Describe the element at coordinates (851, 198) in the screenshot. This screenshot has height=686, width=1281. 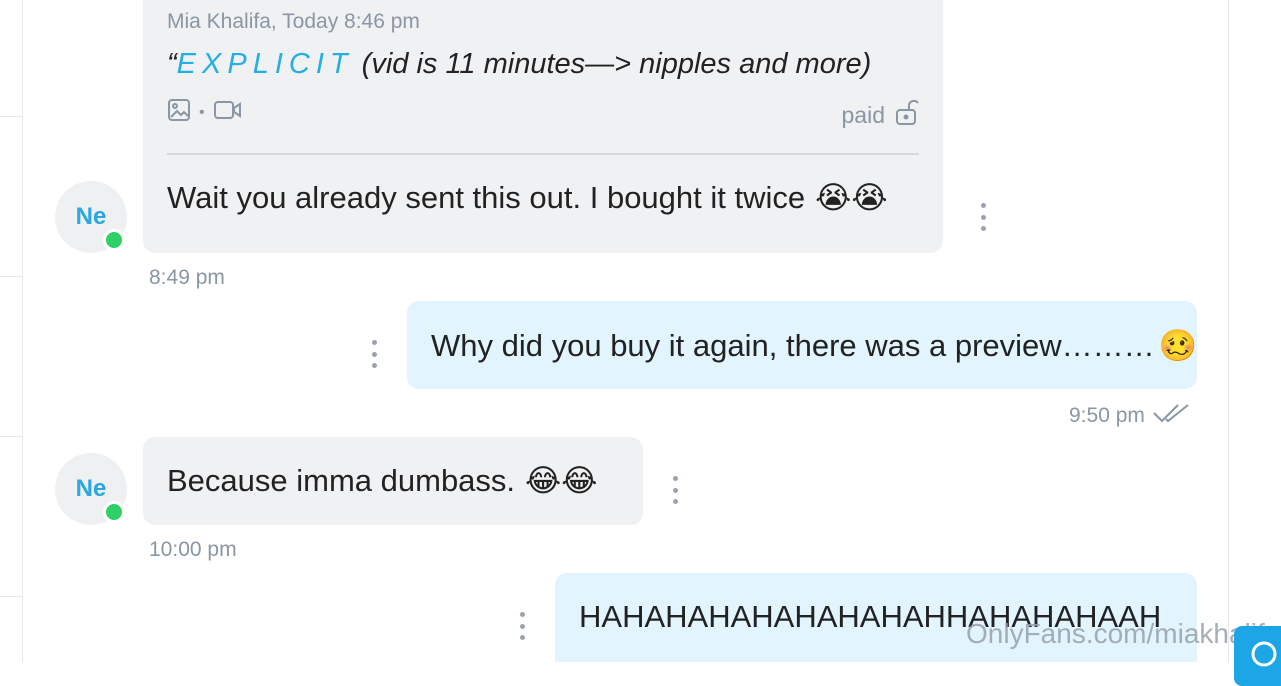
I see `message-emoji: 😭😭` at that location.